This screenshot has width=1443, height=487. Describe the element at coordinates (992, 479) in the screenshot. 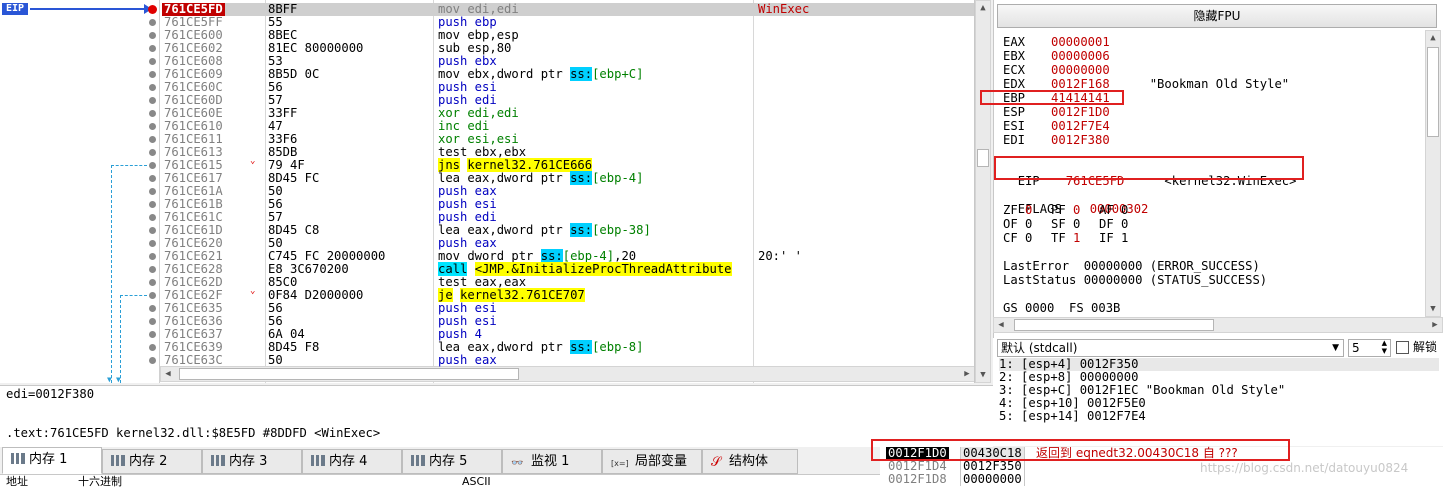

I see `stack-value: 00000000` at that location.